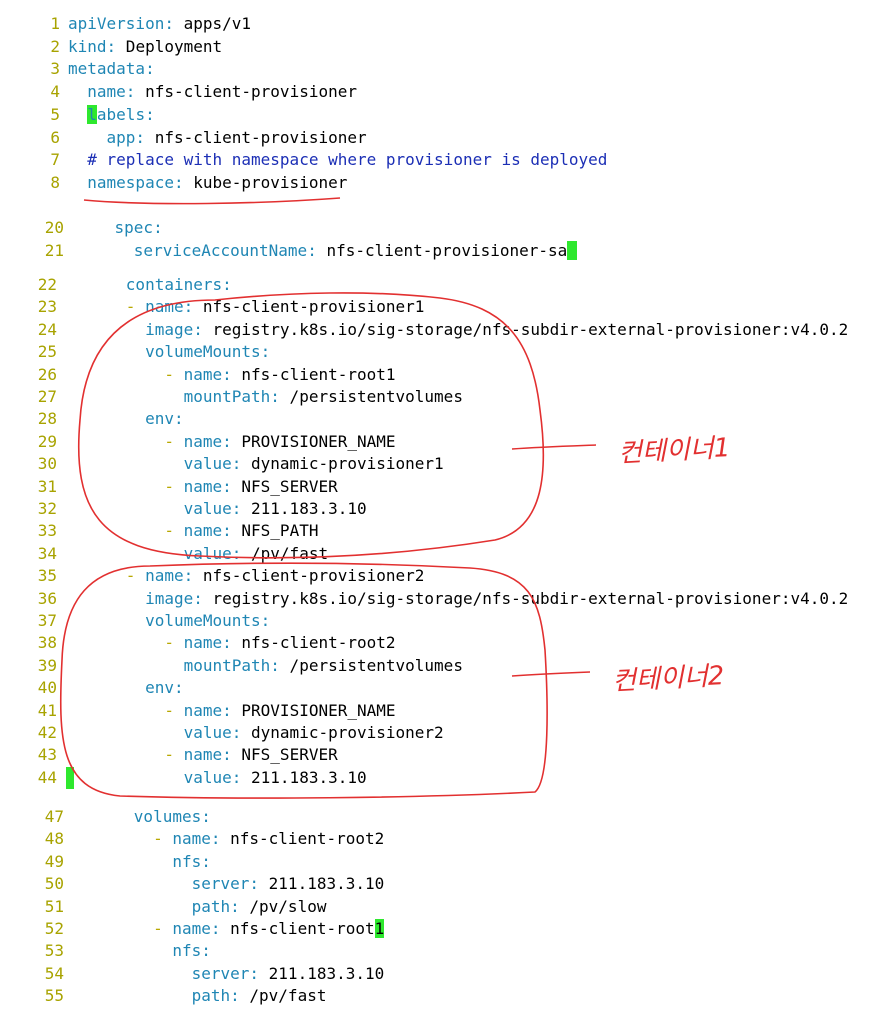 This screenshot has width=883, height=1023. I want to click on line-number: 34, so click(47, 553).